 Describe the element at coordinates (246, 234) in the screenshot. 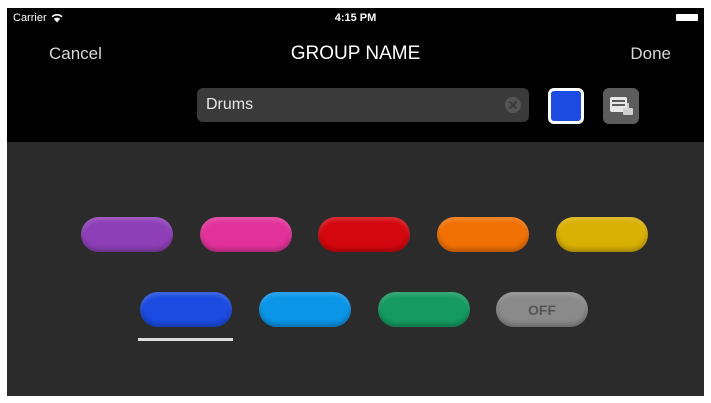

I see `color-pink-button` at that location.